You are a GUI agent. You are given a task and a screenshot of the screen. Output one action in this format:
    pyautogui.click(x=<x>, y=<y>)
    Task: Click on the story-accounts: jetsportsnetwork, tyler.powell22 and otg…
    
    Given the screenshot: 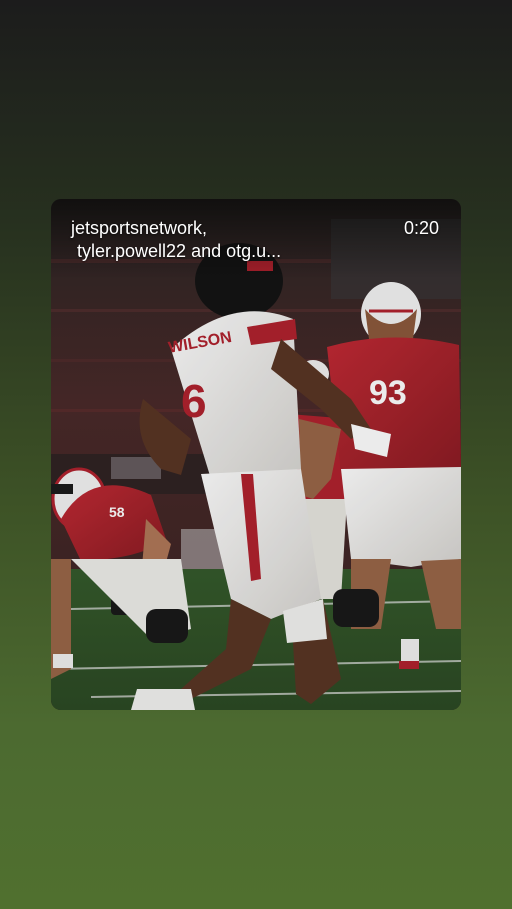 What is the action you would take?
    pyautogui.click(x=221, y=240)
    